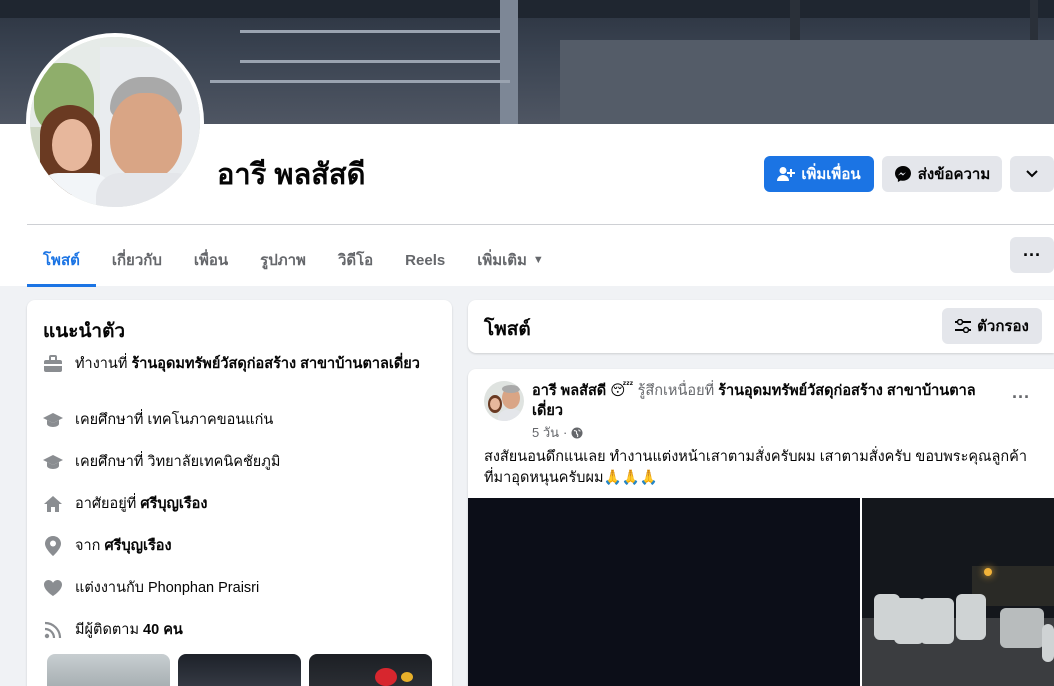 The height and width of the screenshot is (686, 1054). I want to click on filter-button: ตัวกรอง, so click(992, 326).